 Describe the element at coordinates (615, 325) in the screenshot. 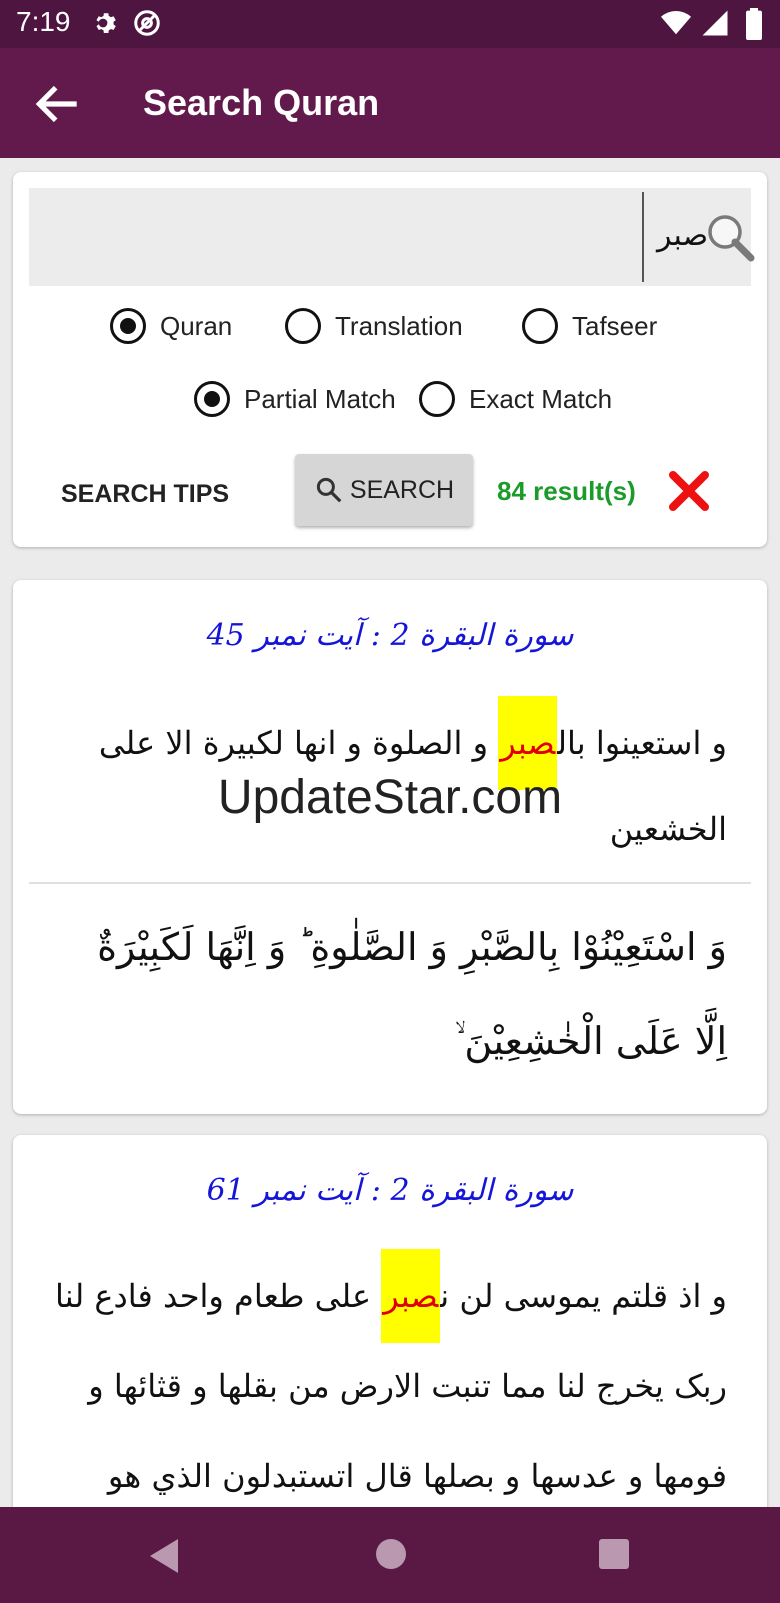

I see `radio-label: Tafseer` at that location.